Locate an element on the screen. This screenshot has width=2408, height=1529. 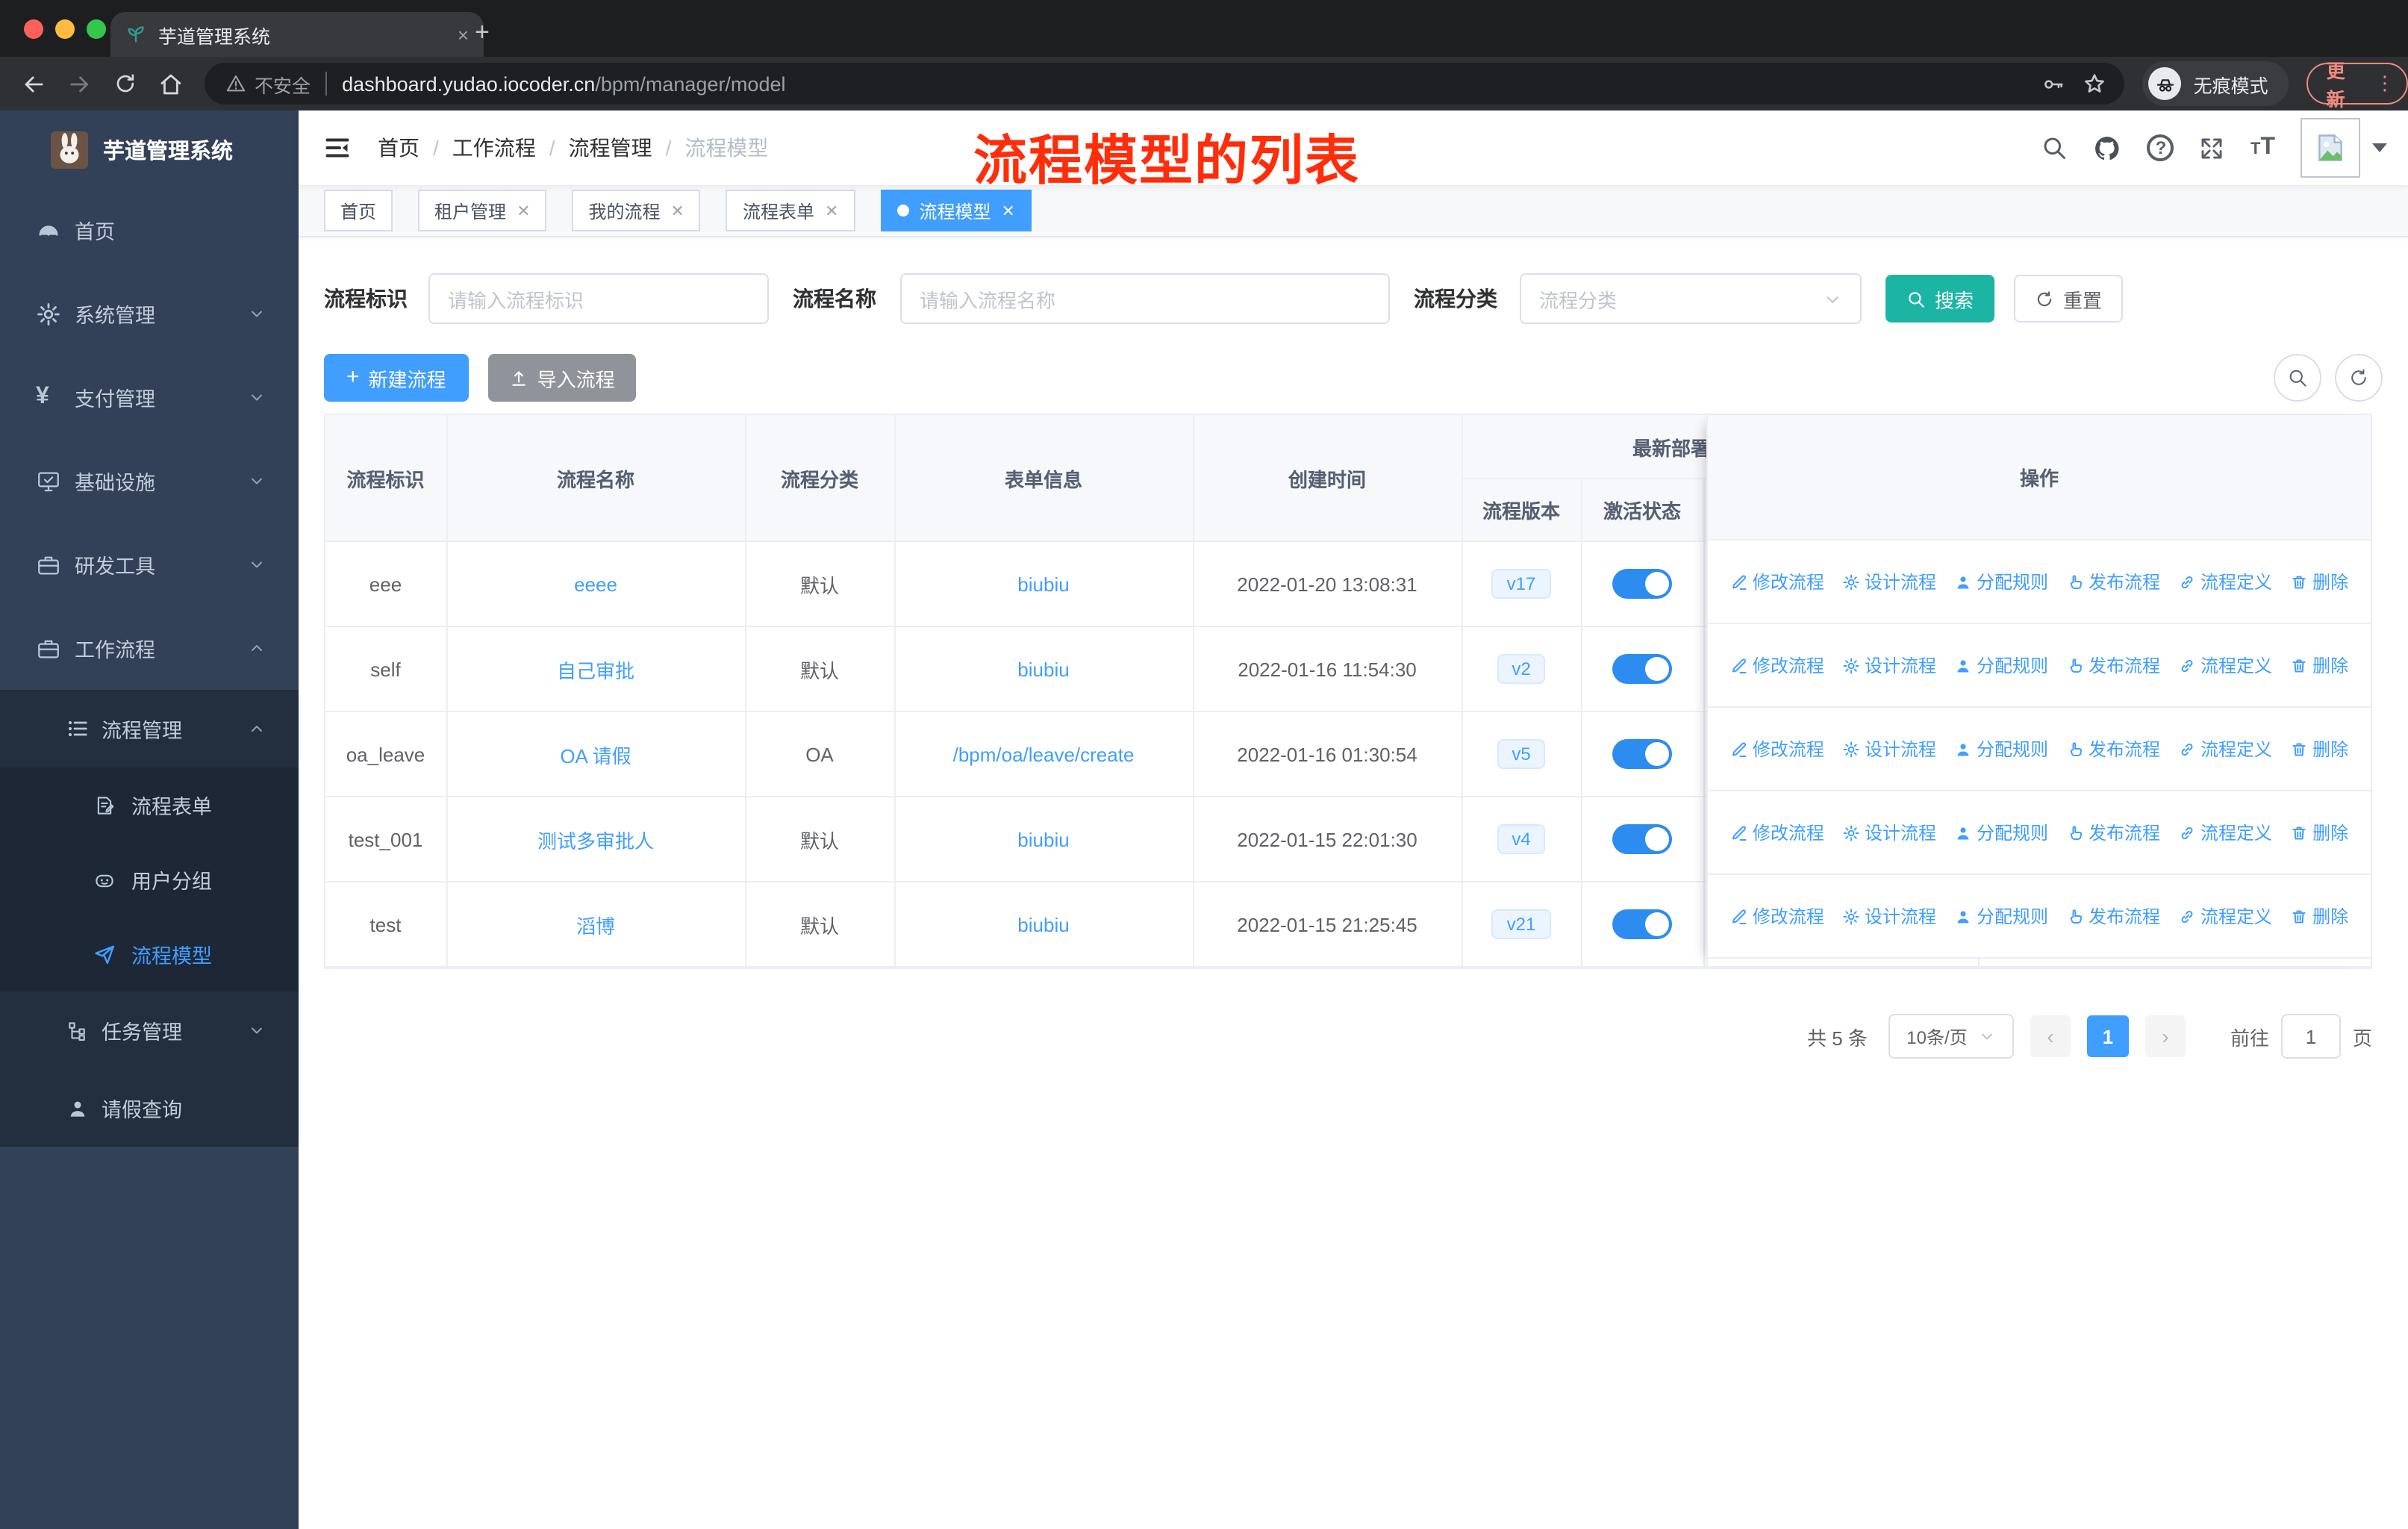
tab-tenant: 租户管理 ✕ is located at coordinates (482, 211).